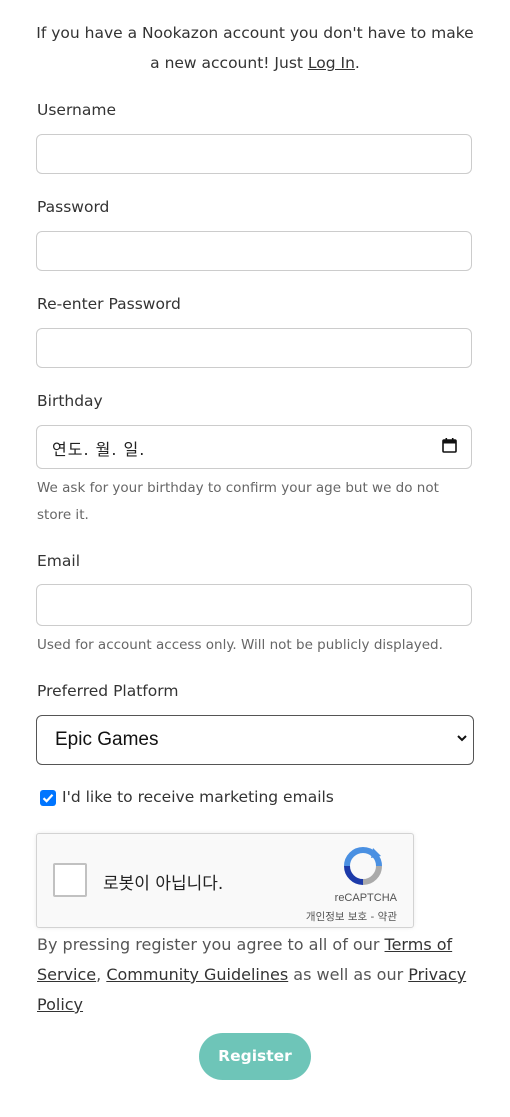 The width and height of the screenshot is (510, 1117). I want to click on login-link: Log In, so click(331, 63).